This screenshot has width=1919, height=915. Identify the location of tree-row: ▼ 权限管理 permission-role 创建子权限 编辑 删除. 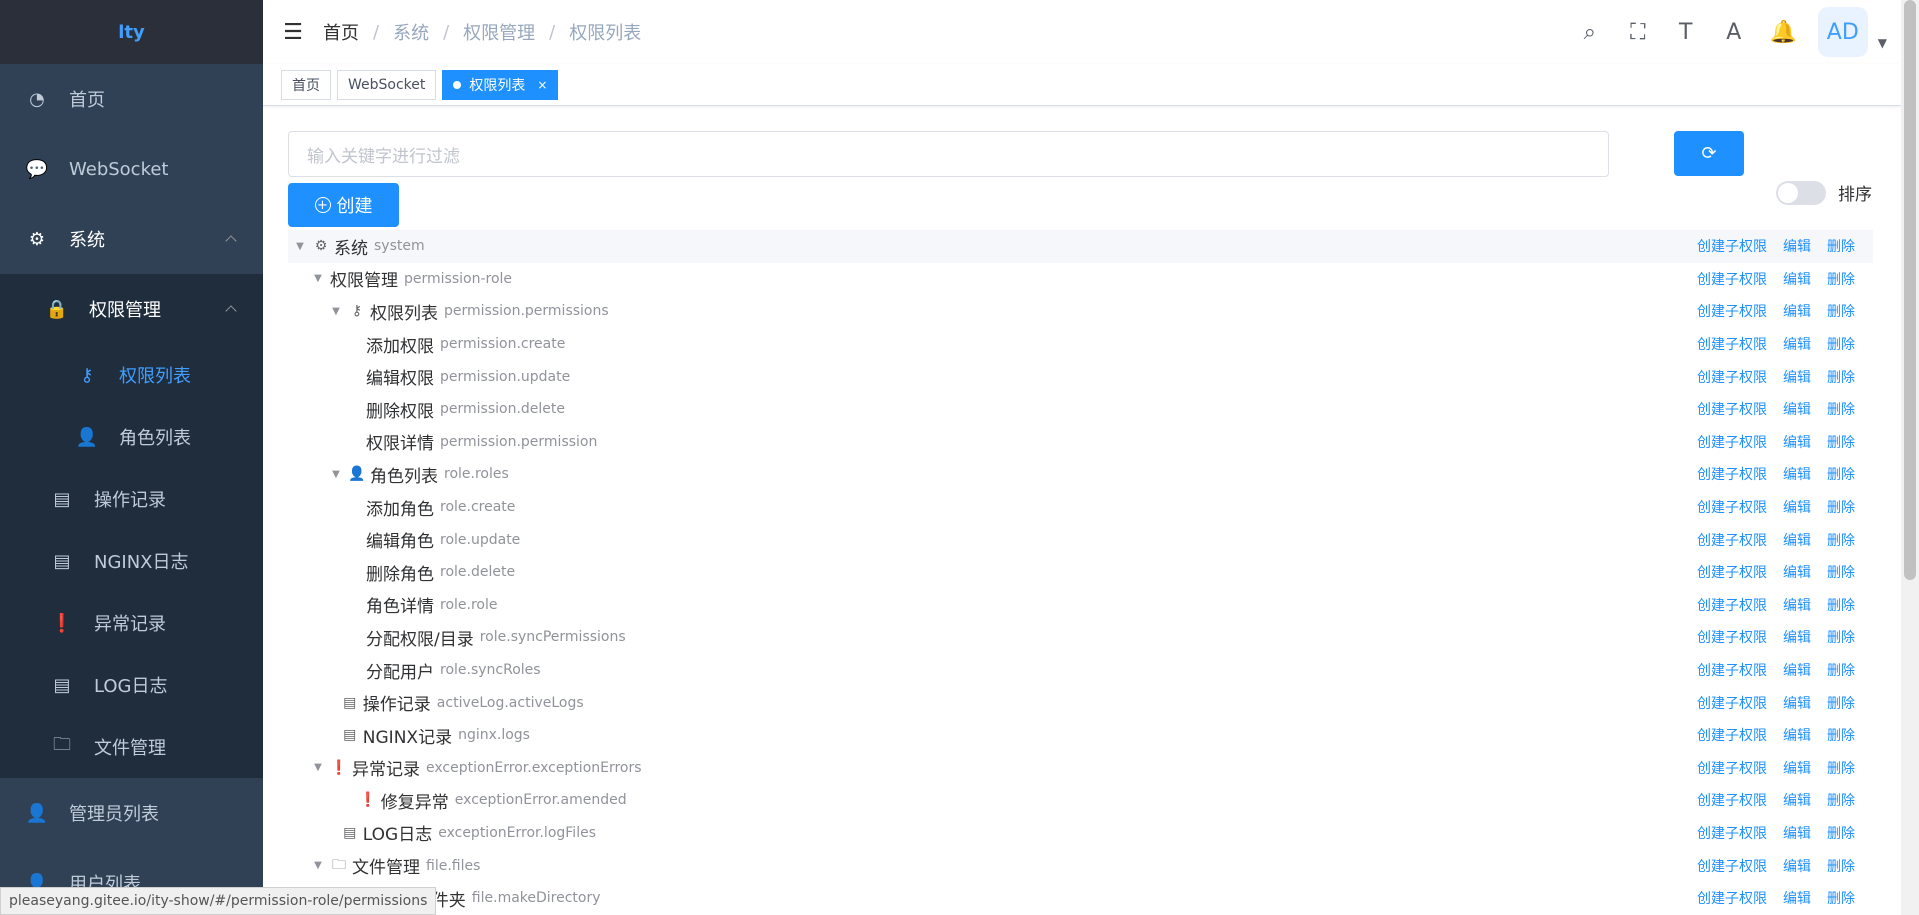
(1080, 279).